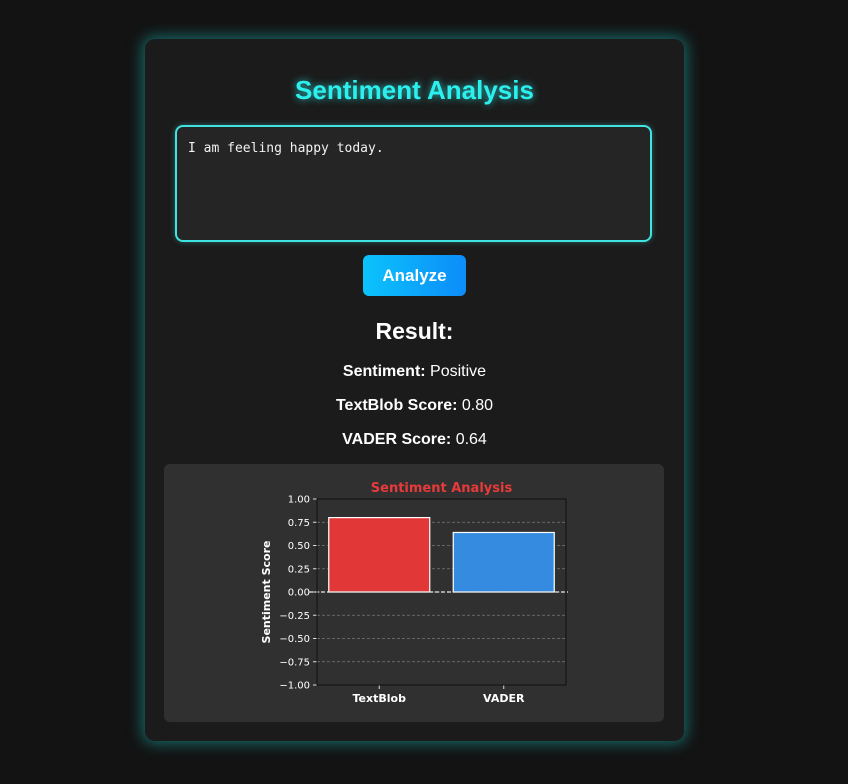 The image size is (848, 784). What do you see at coordinates (294, 662) in the screenshot?
I see `y-tick-label: −0.75` at bounding box center [294, 662].